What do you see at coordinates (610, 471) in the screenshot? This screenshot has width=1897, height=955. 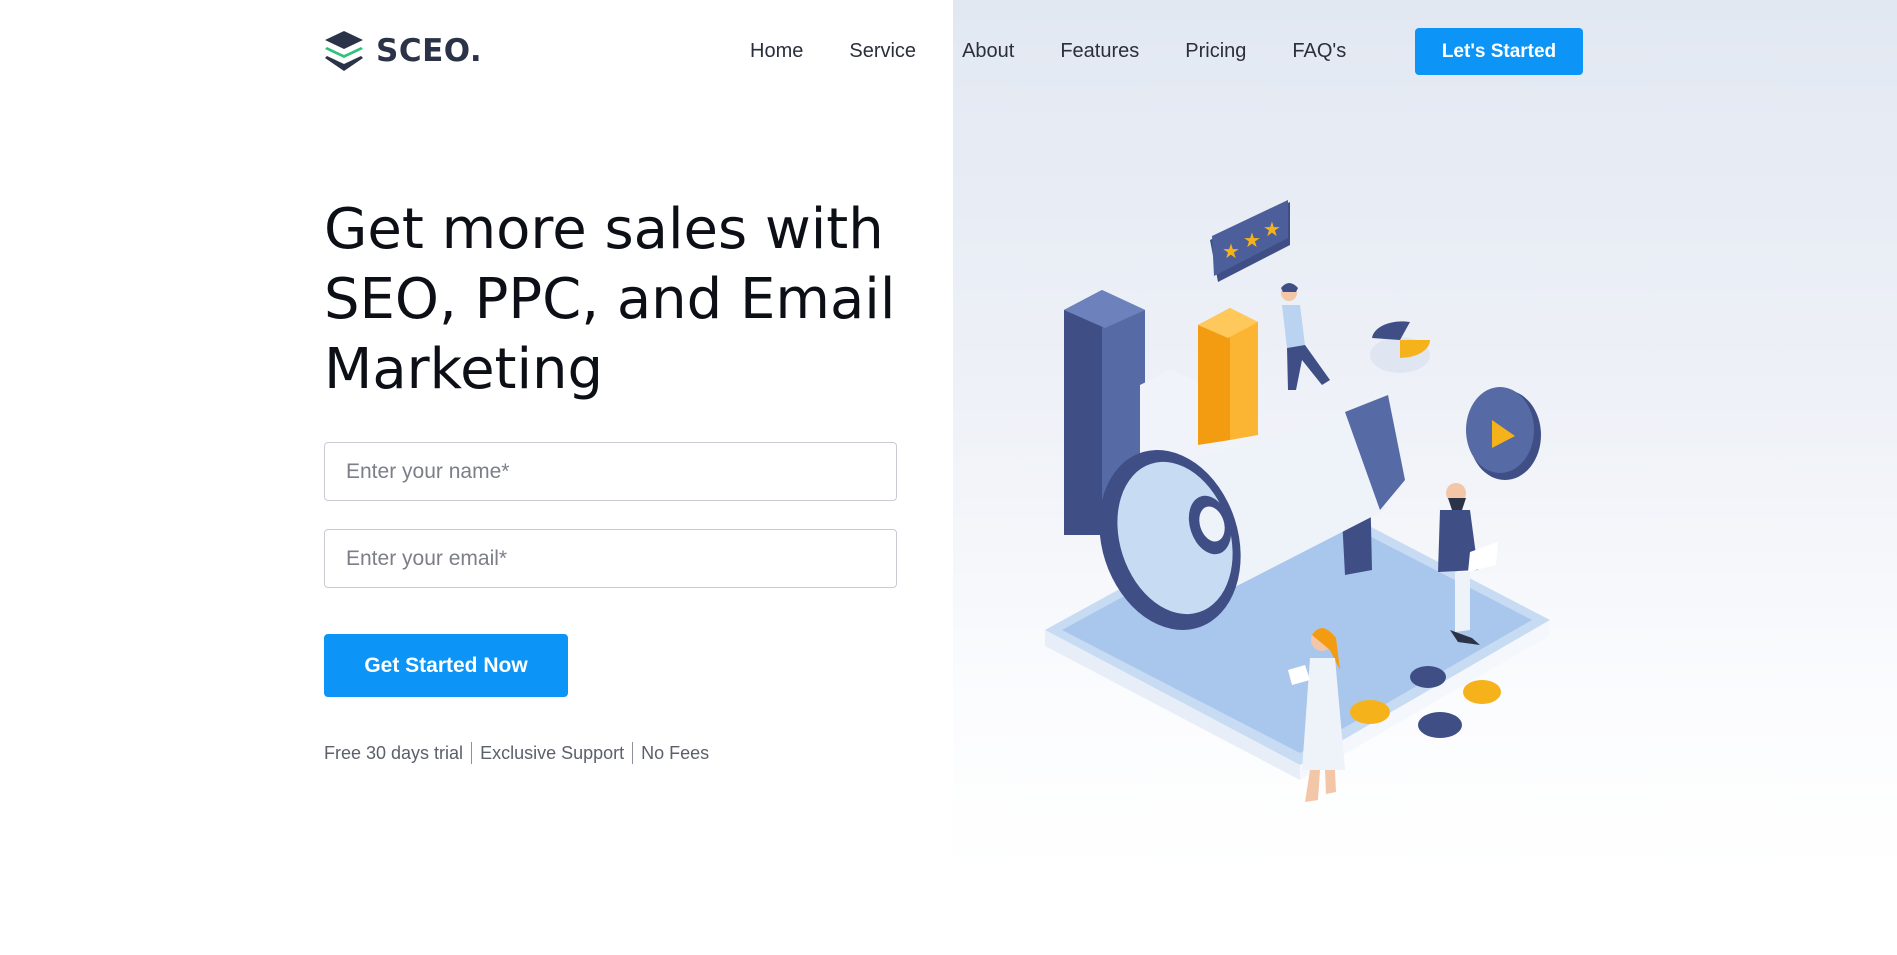 I see `name-input` at bounding box center [610, 471].